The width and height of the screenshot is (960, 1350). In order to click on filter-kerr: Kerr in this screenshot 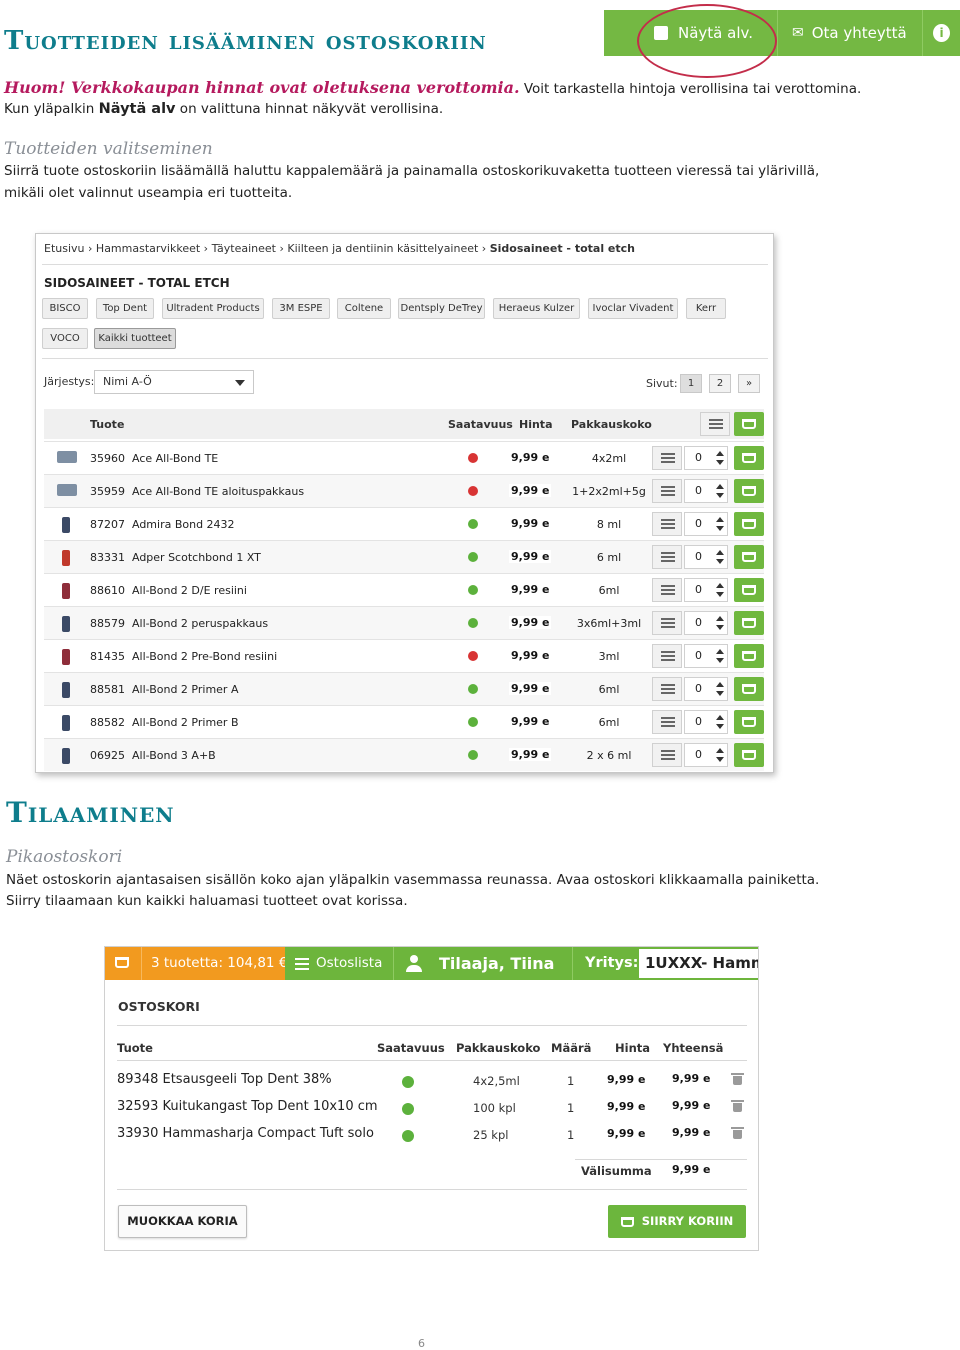, I will do `click(706, 308)`.